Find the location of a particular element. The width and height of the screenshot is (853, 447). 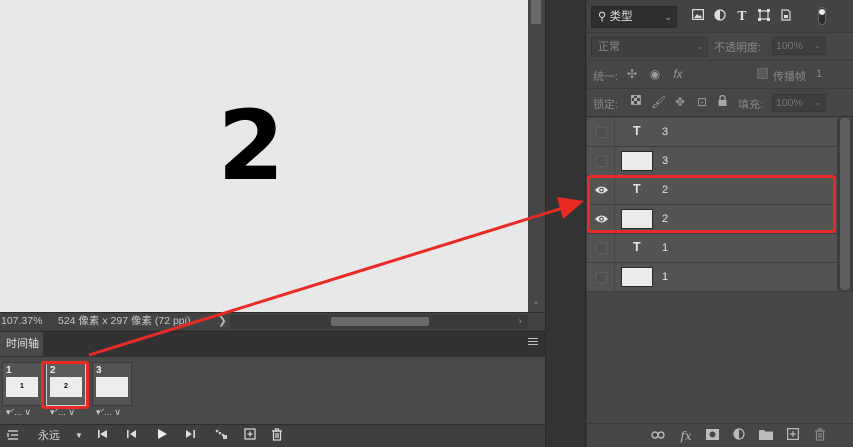

frame-thumbnail is located at coordinates (112, 387).